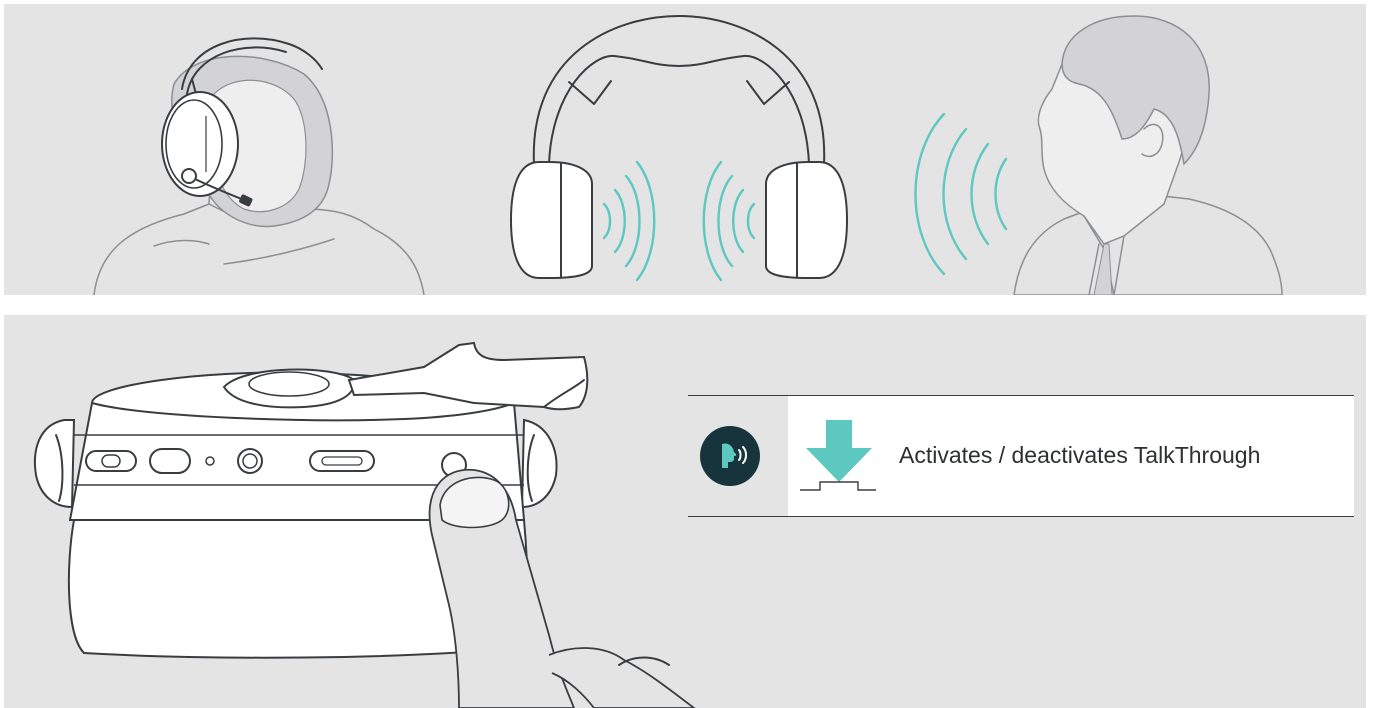  I want to click on voice-sound-waves, so click(961, 194).